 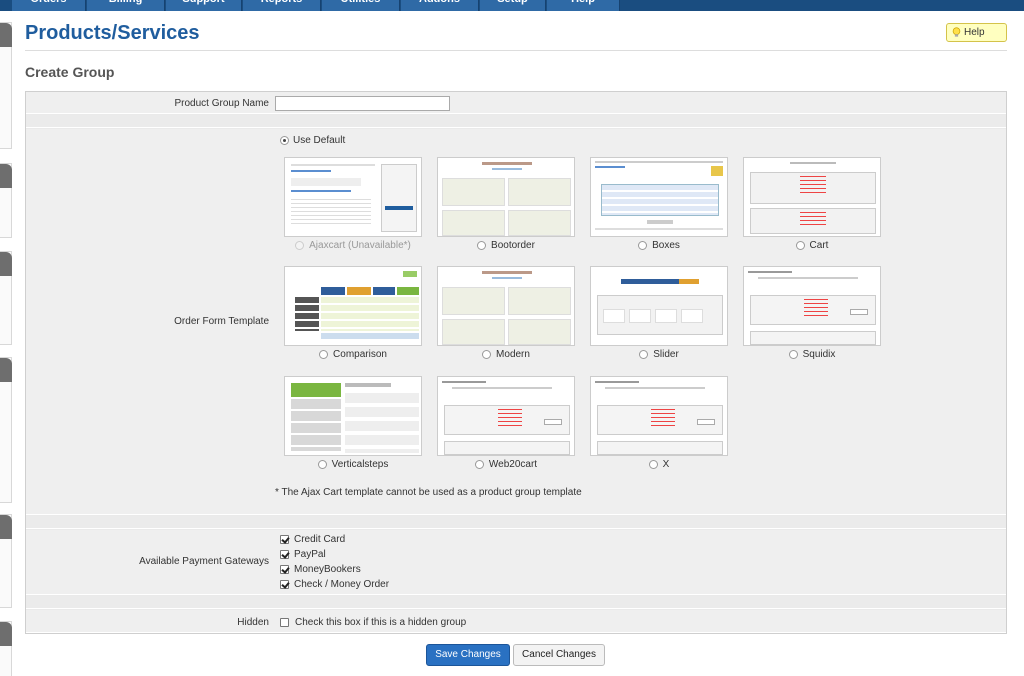 What do you see at coordinates (310, 554) in the screenshot?
I see `gateway-label: PayPal` at bounding box center [310, 554].